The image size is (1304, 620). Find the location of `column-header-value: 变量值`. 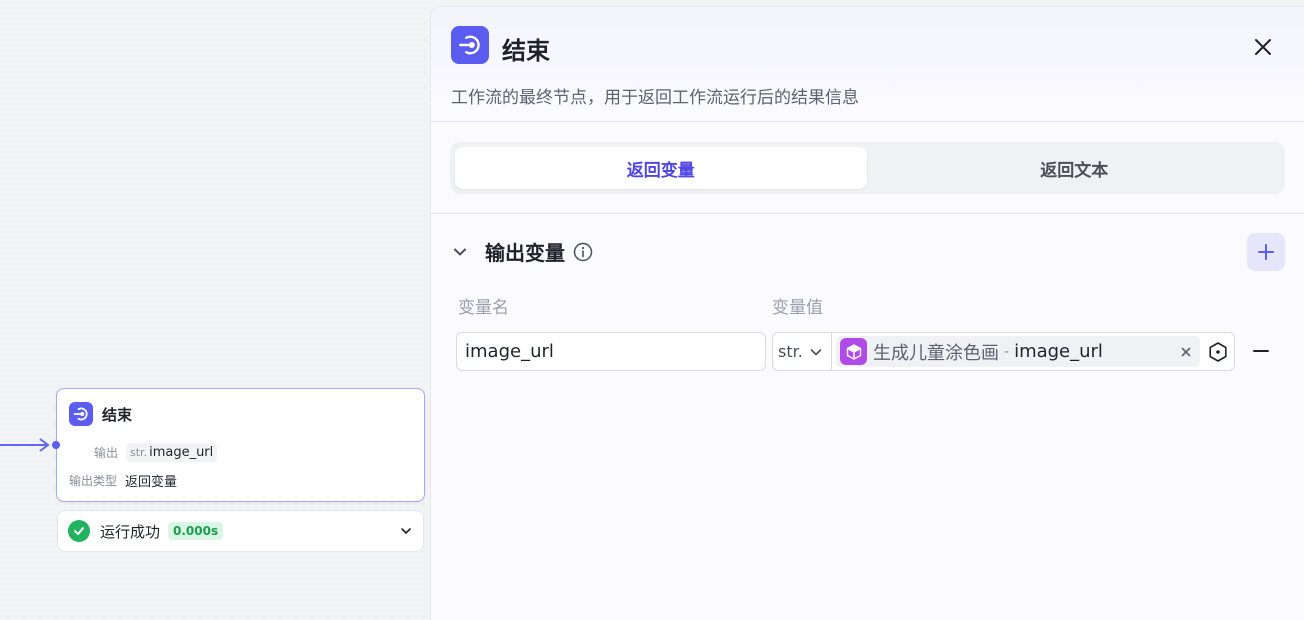

column-header-value: 变量值 is located at coordinates (797, 308).